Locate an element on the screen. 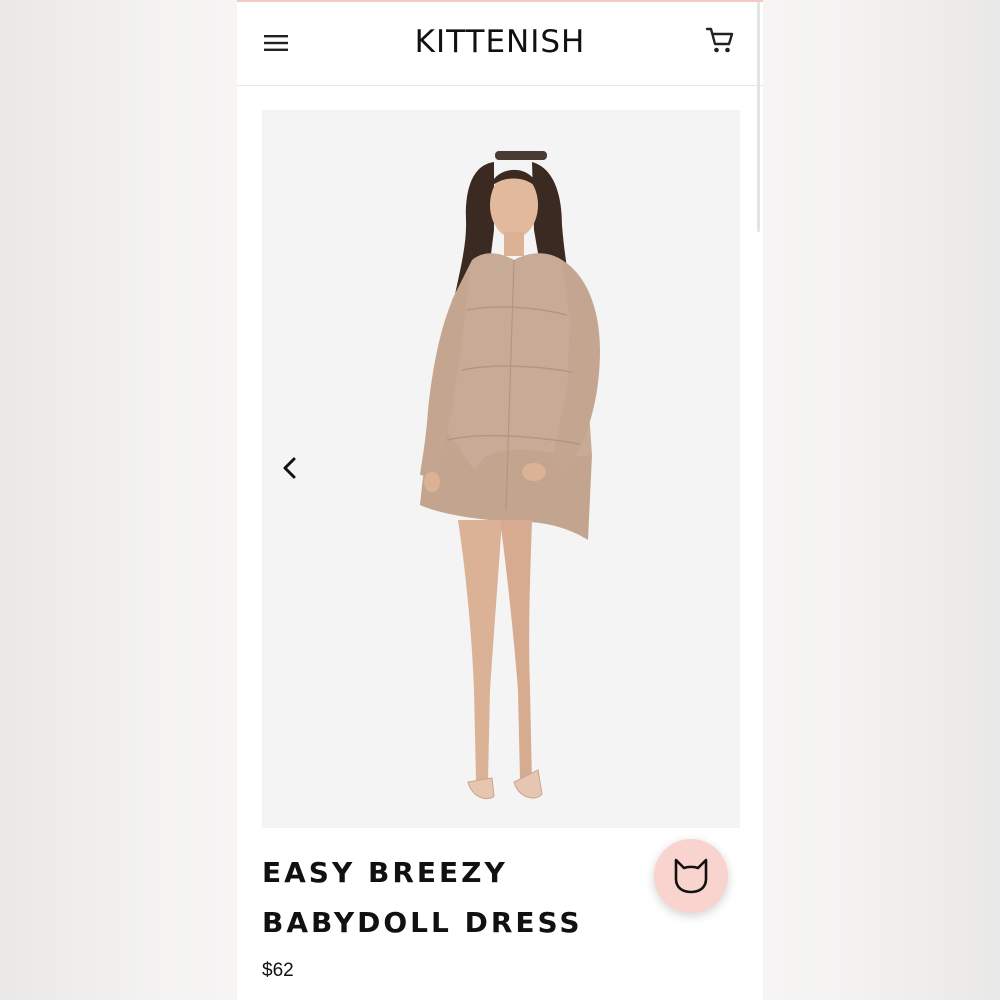  scrollbar is located at coordinates (758, 117).